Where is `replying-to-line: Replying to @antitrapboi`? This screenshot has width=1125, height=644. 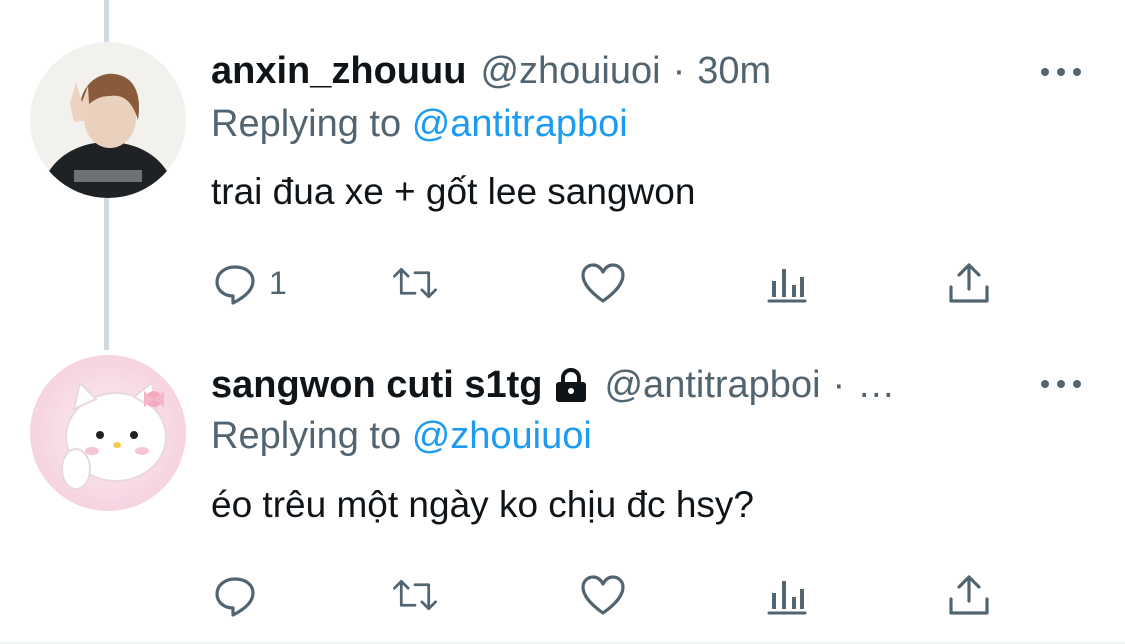 replying-to-line: Replying to @antitrapboi is located at coordinates (419, 124).